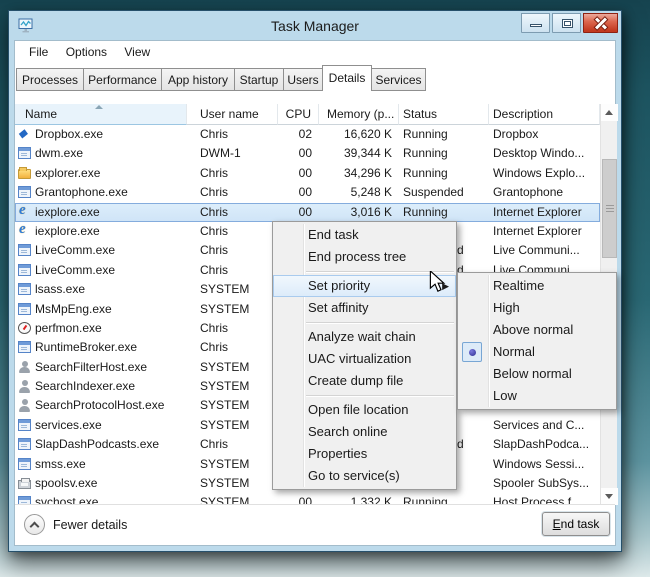 The width and height of the screenshot is (650, 577). I want to click on end-task-button: End task, so click(576, 524).